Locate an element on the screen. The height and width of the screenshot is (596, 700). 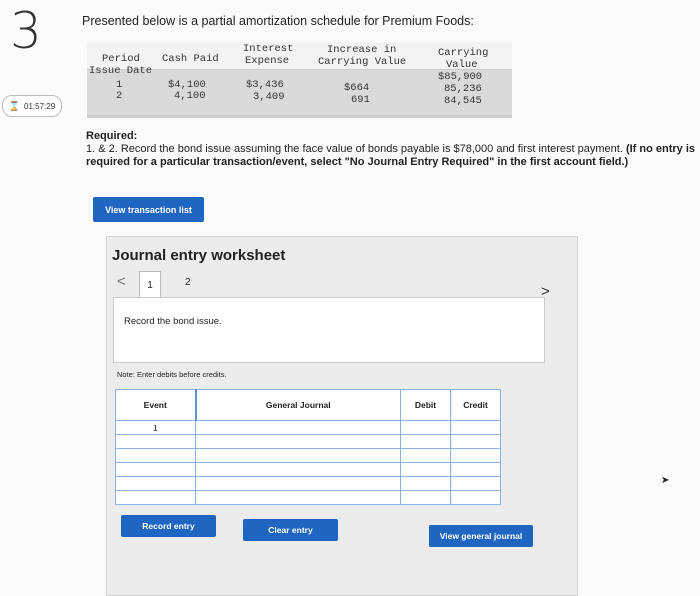
col-debit: Debit is located at coordinates (425, 405).